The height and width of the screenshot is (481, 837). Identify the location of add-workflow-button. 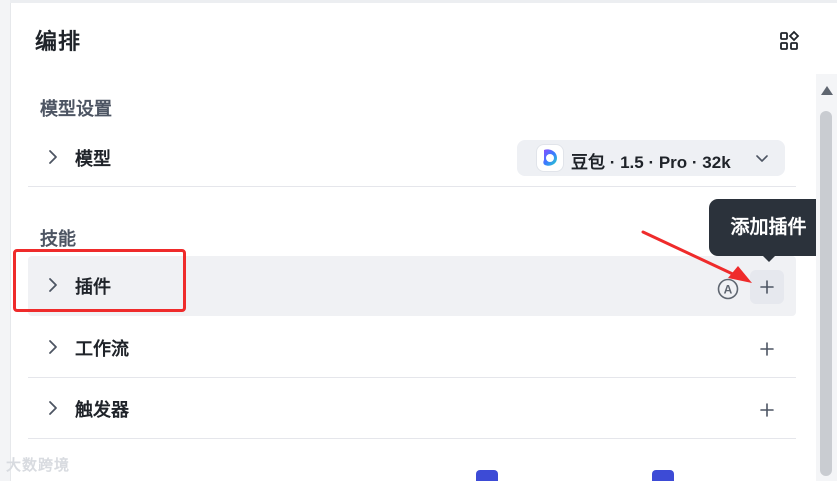
(767, 349).